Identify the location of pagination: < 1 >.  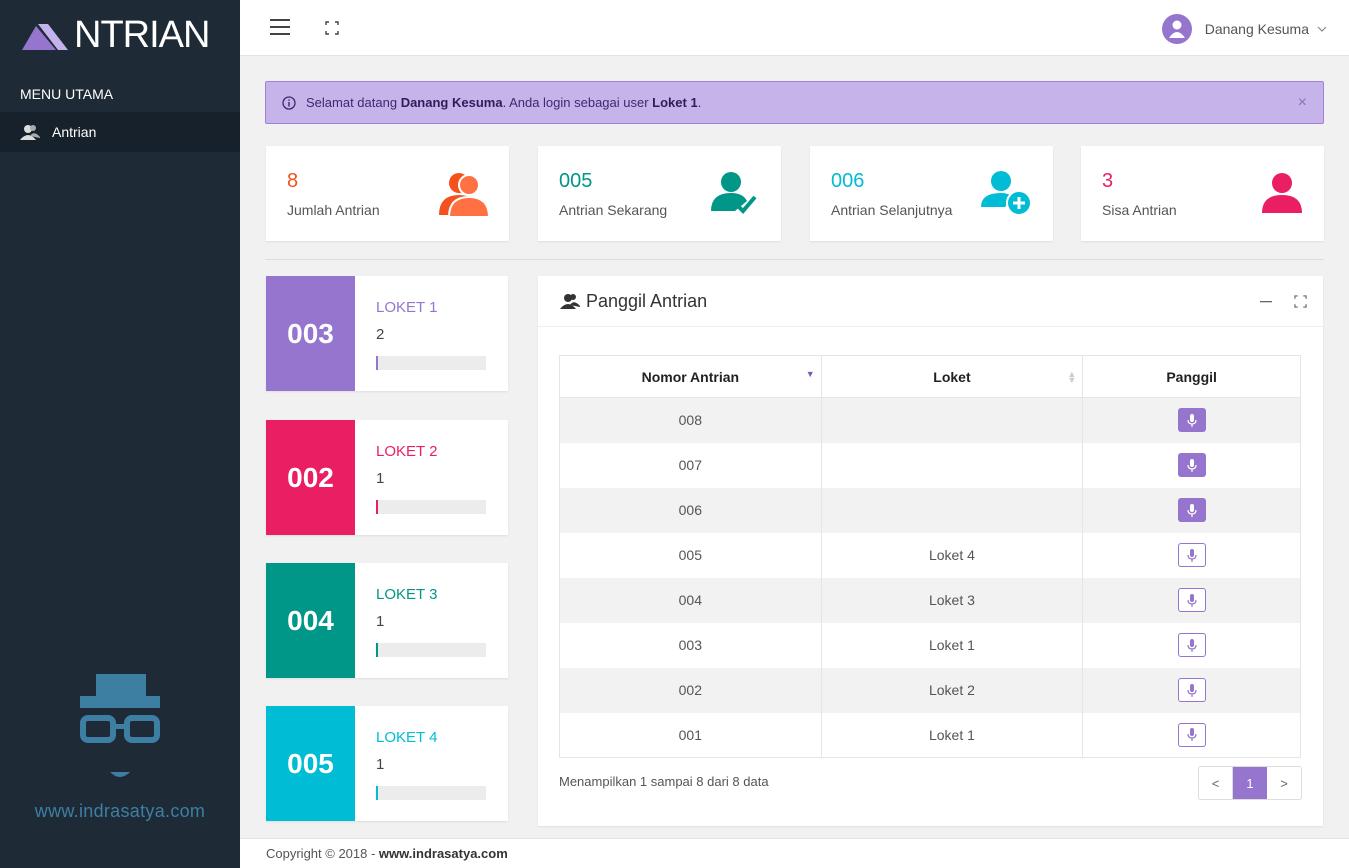
(1250, 783).